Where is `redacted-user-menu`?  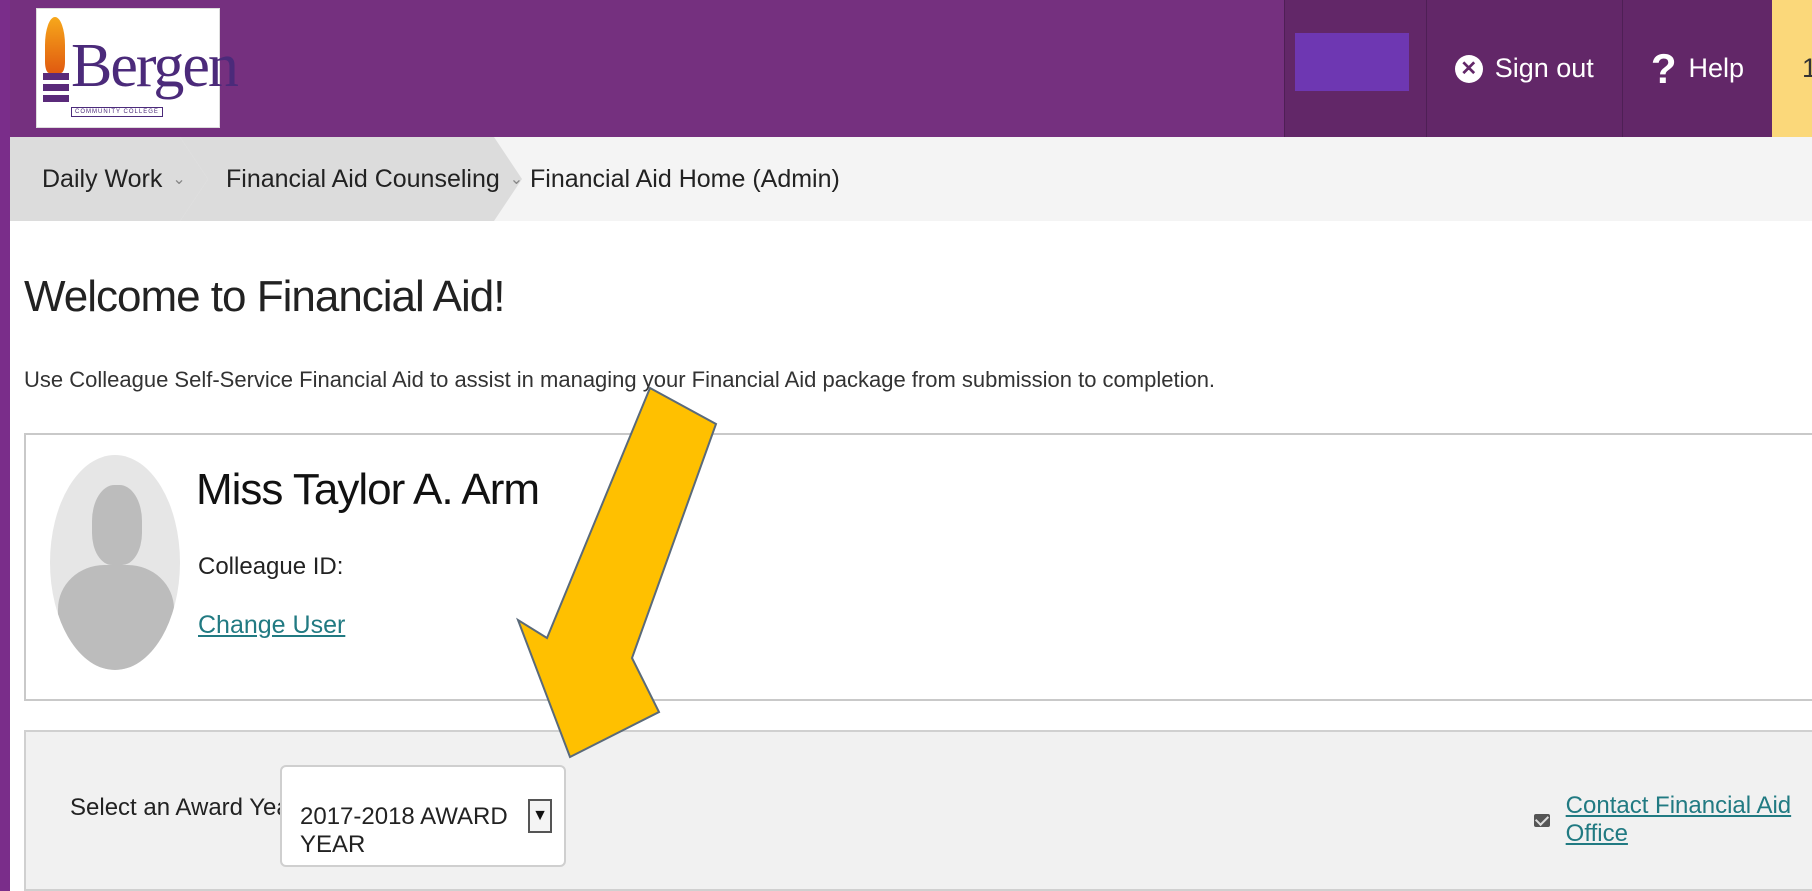
redacted-user-menu is located at coordinates (1354, 68).